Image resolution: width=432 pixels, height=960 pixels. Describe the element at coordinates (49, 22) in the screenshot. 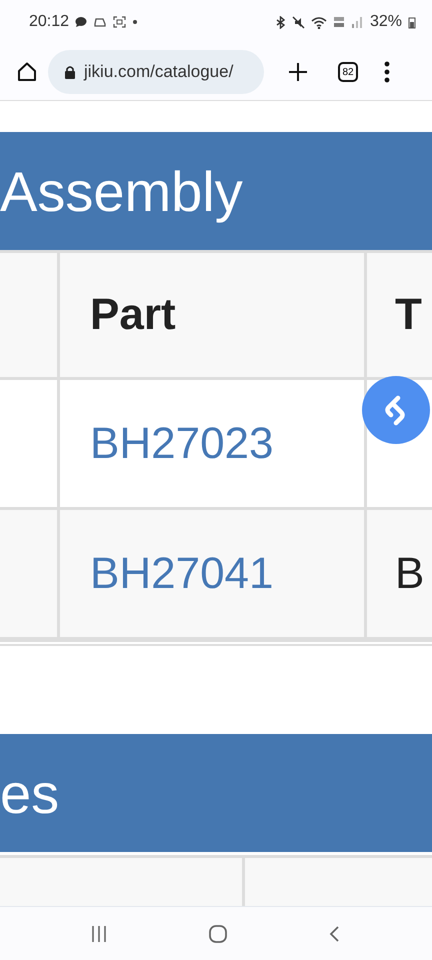

I see `clock-time: 20:12` at that location.